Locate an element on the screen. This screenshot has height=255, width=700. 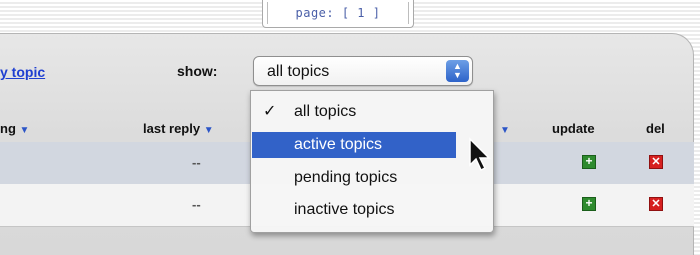
column-header-ng: ng ▼ is located at coordinates (14, 128).